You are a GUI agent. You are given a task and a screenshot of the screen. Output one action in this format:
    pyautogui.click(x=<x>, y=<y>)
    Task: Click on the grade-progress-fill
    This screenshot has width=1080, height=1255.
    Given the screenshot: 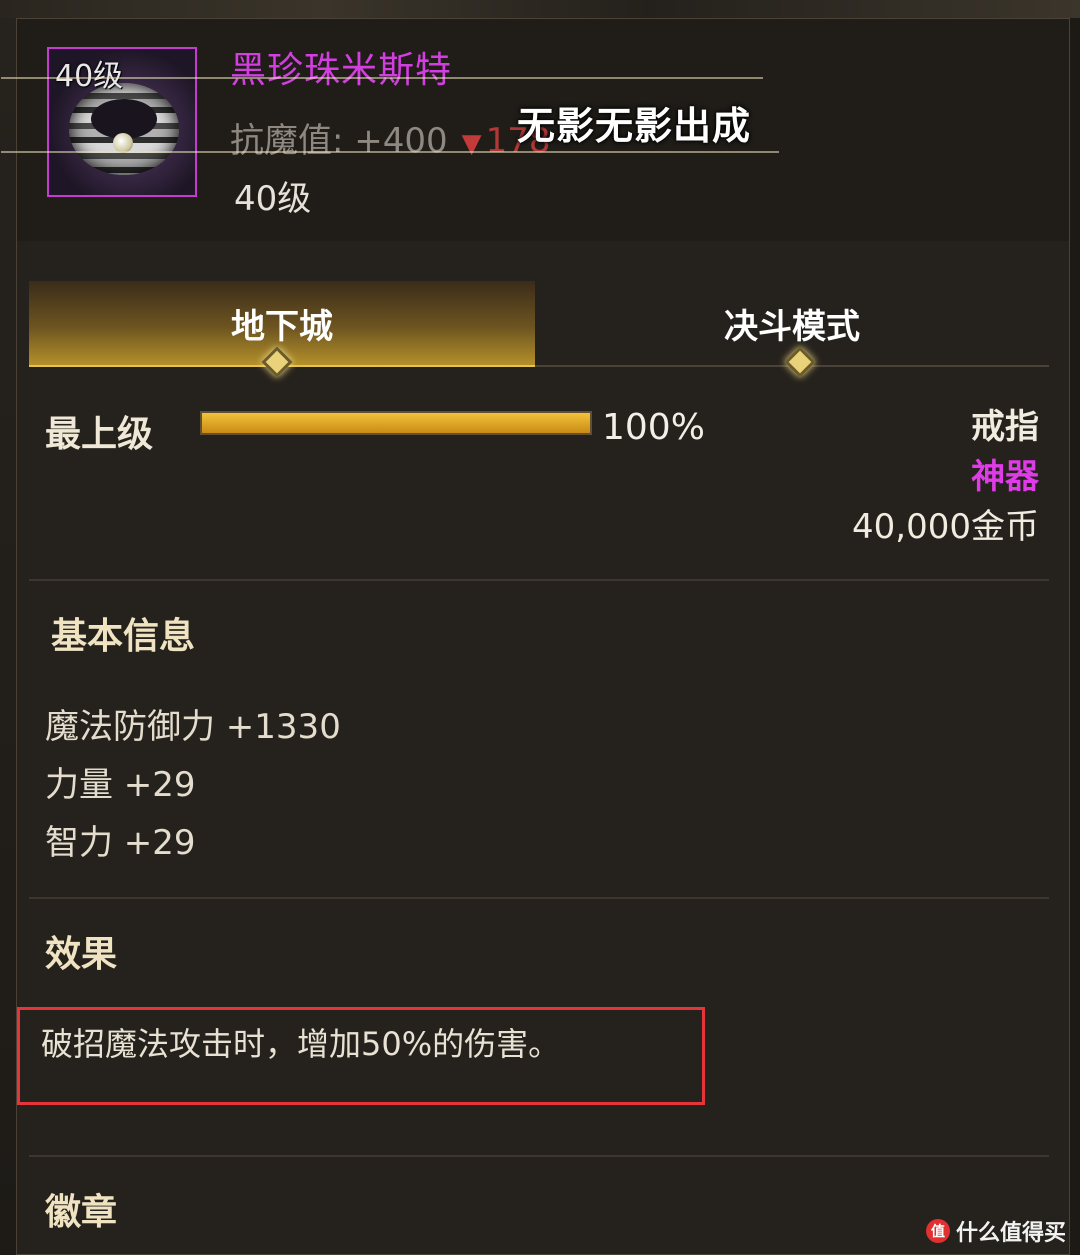 What is the action you would take?
    pyautogui.click(x=396, y=423)
    